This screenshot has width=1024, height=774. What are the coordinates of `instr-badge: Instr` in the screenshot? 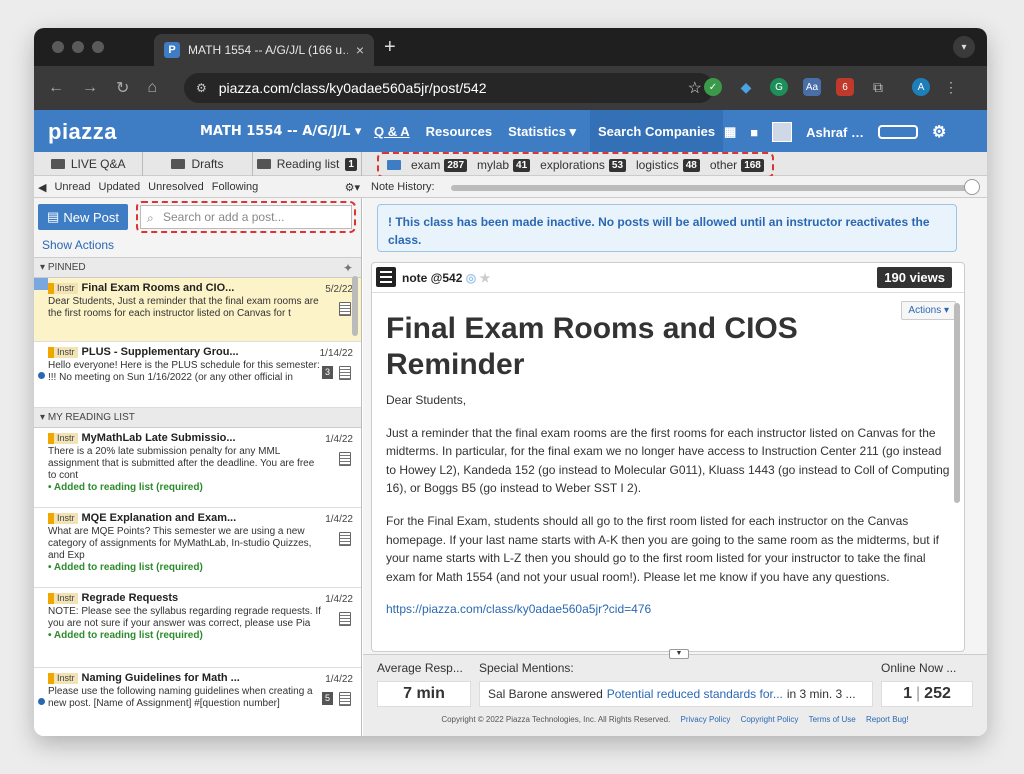 It's located at (63, 598).